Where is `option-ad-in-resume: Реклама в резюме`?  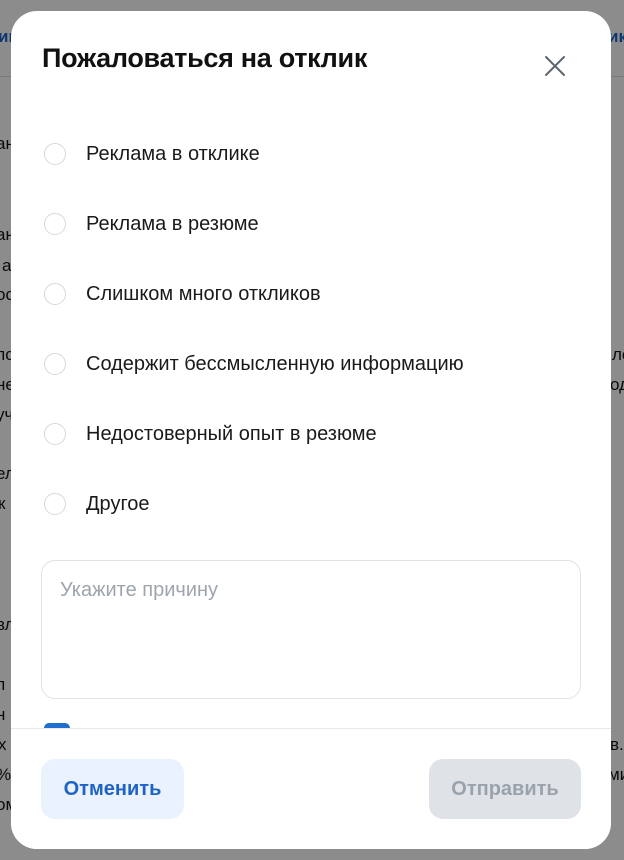 option-ad-in-resume: Реклама в резюме is located at coordinates (304, 224).